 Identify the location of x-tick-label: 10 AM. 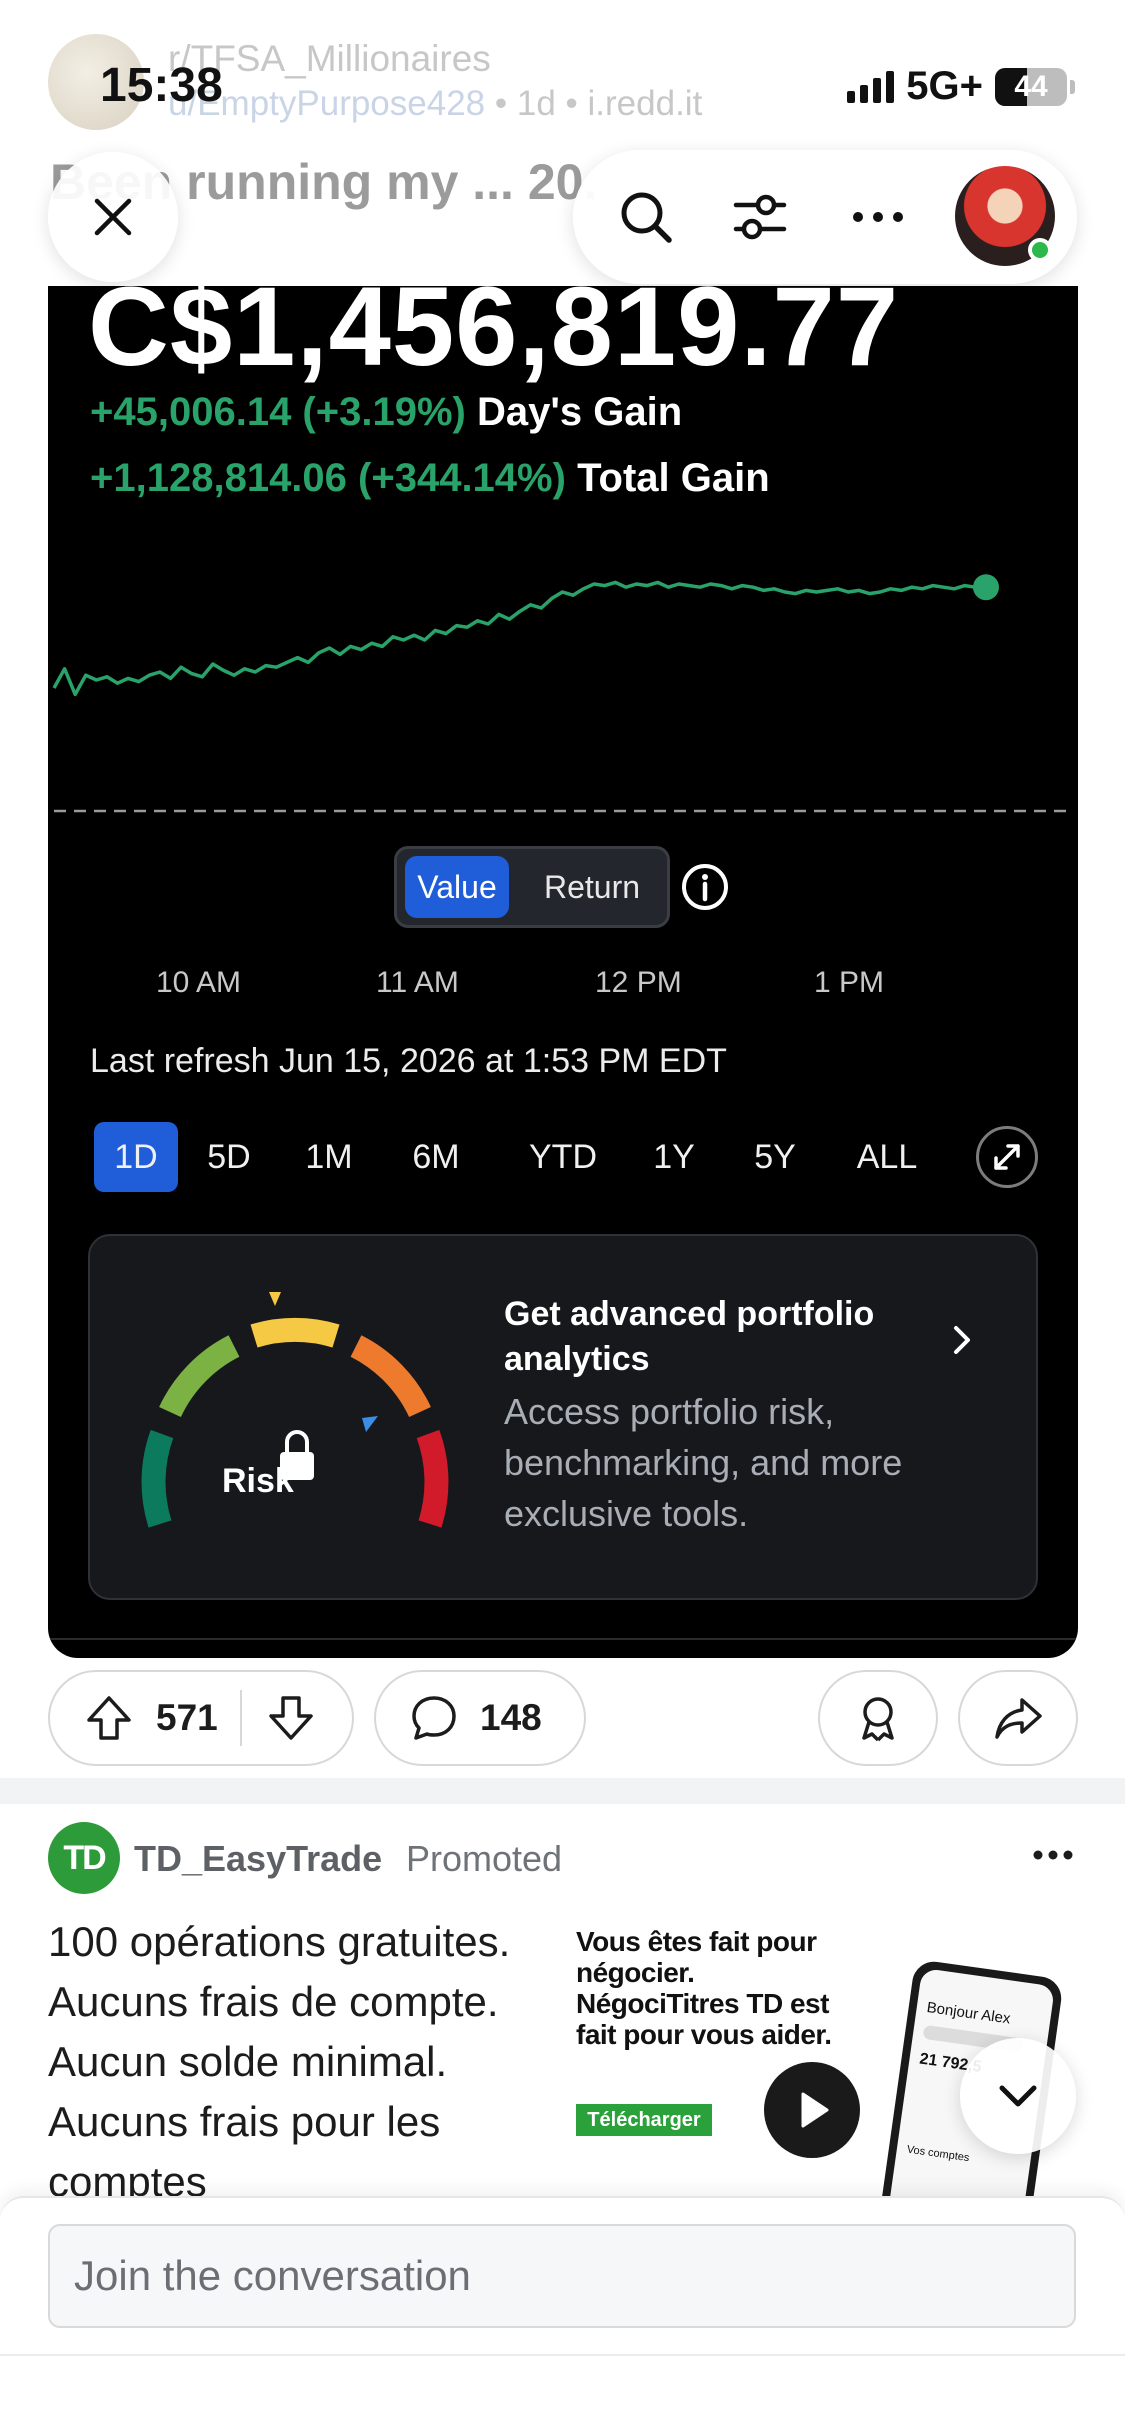
(199, 982).